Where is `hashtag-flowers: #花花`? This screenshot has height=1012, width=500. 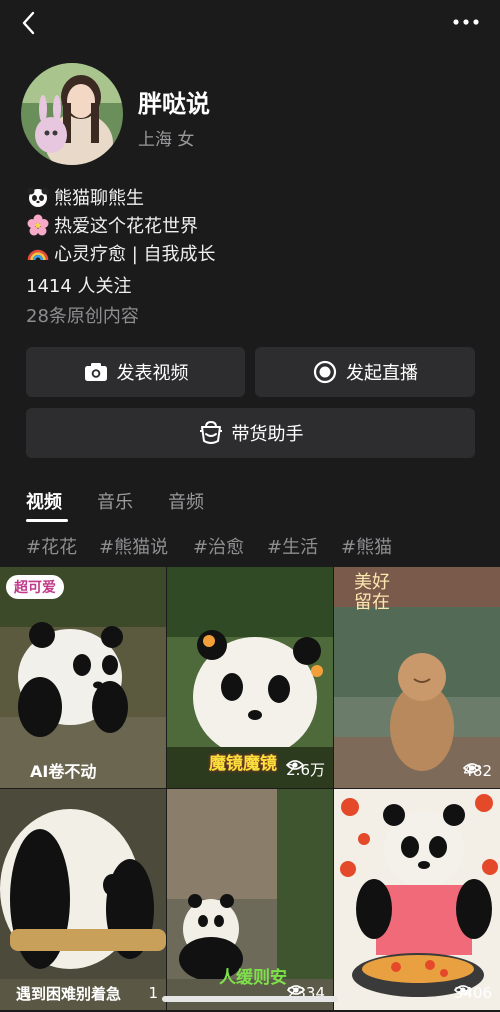 hashtag-flowers: #花花 is located at coordinates (51, 546).